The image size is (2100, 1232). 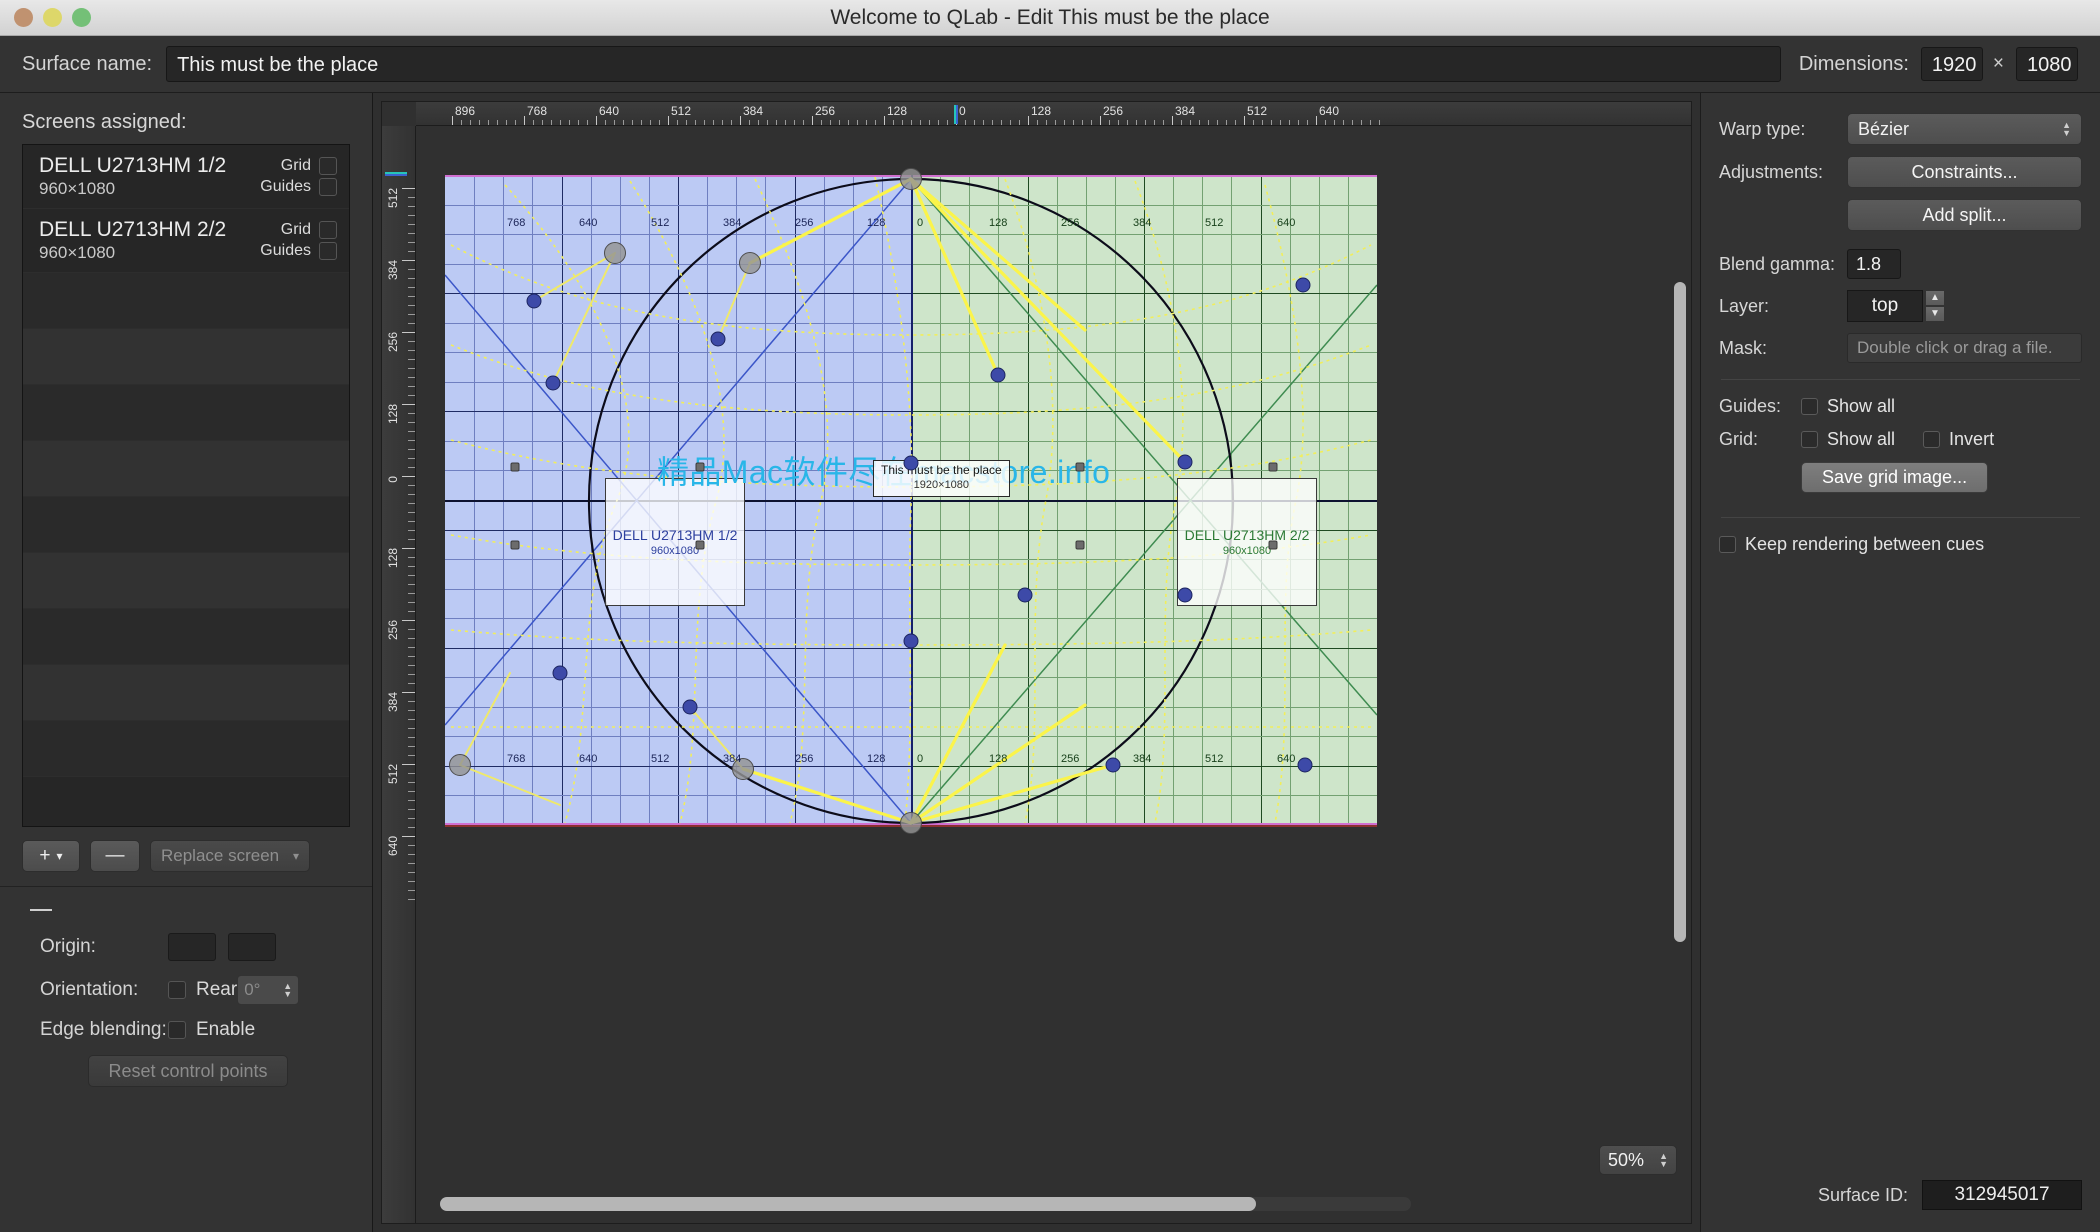 What do you see at coordinates (186, 177) in the screenshot?
I see `screen-list-item: DELL U2713HM 1/2 960×1080 Grid Guides` at bounding box center [186, 177].